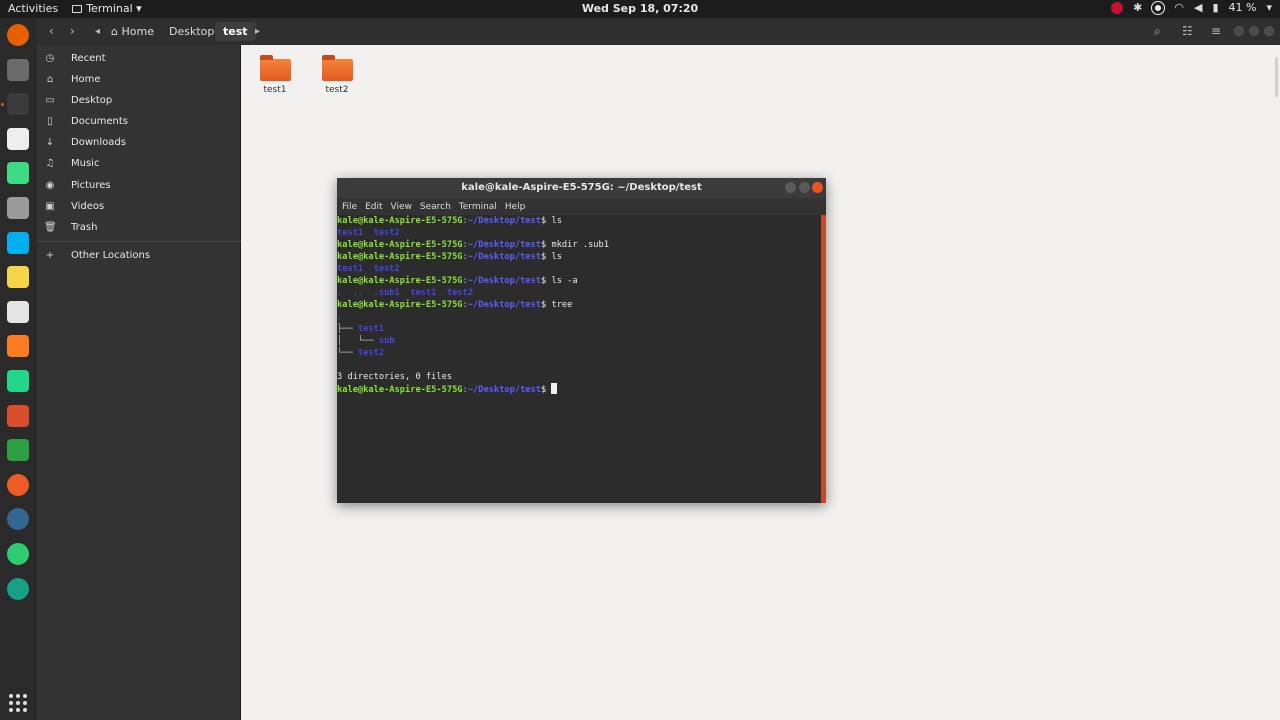 The height and width of the screenshot is (720, 1280). What do you see at coordinates (191, 31) in the screenshot?
I see `breadcrumb-desktop: Desktop` at bounding box center [191, 31].